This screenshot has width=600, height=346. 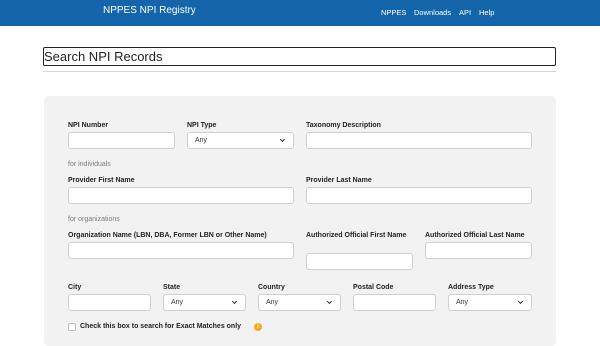 What do you see at coordinates (272, 302) in the screenshot?
I see `country-value: Any` at bounding box center [272, 302].